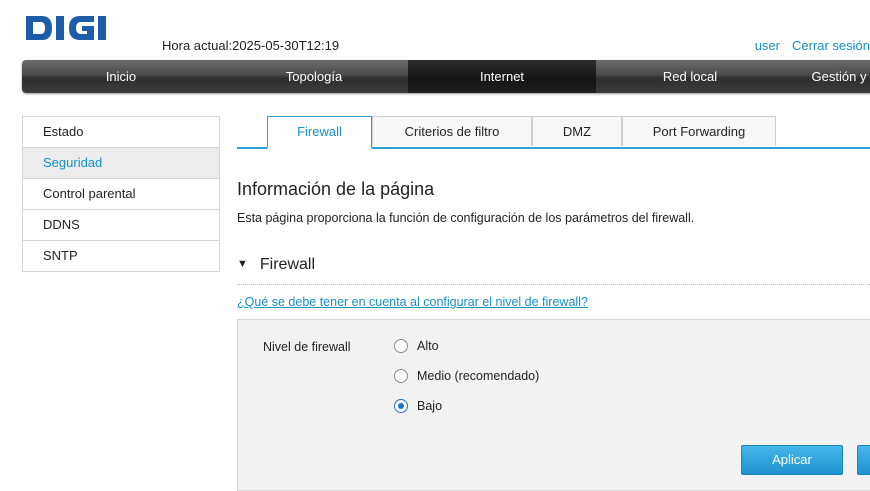  Describe the element at coordinates (121, 76) in the screenshot. I see `nav-item-inicio: Inicio` at that location.